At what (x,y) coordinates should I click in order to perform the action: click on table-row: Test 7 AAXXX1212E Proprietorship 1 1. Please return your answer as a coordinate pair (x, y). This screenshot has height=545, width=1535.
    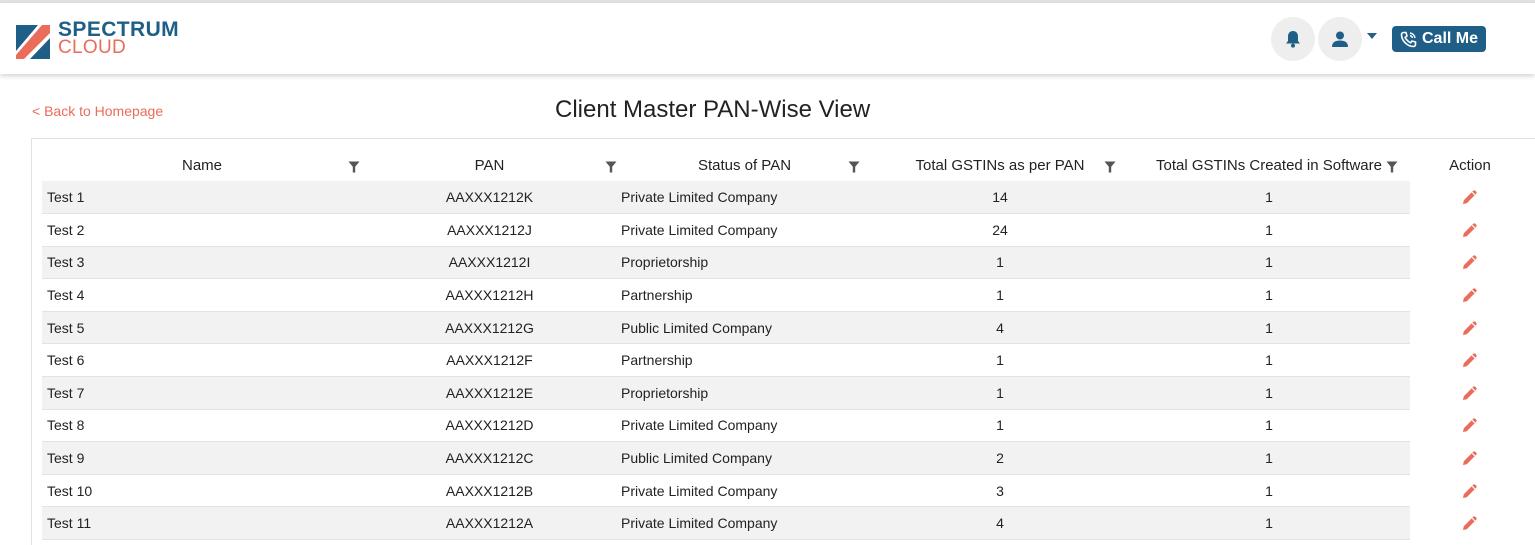
    Looking at the image, I should click on (786, 393).